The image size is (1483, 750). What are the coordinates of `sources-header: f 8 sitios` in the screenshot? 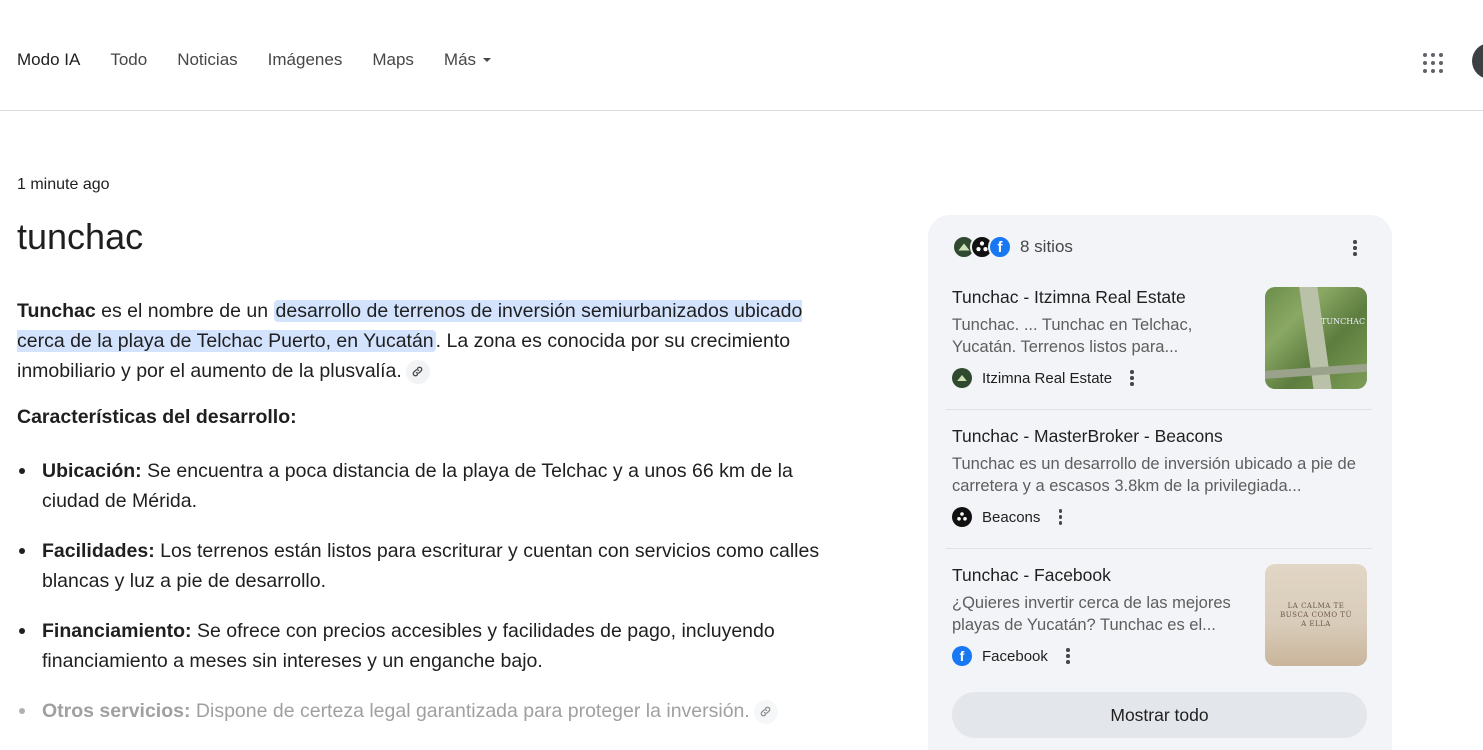 It's located at (1012, 247).